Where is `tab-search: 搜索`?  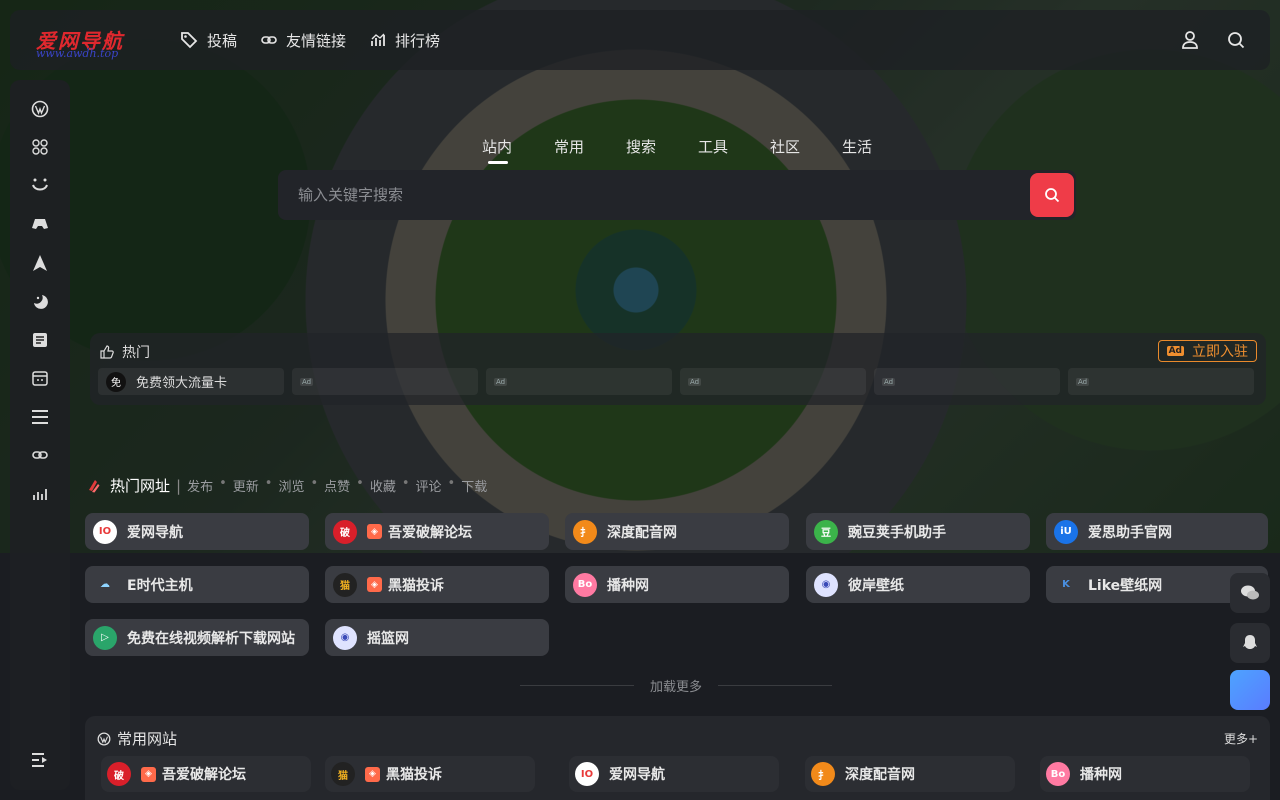
tab-search: 搜索 is located at coordinates (650, 146).